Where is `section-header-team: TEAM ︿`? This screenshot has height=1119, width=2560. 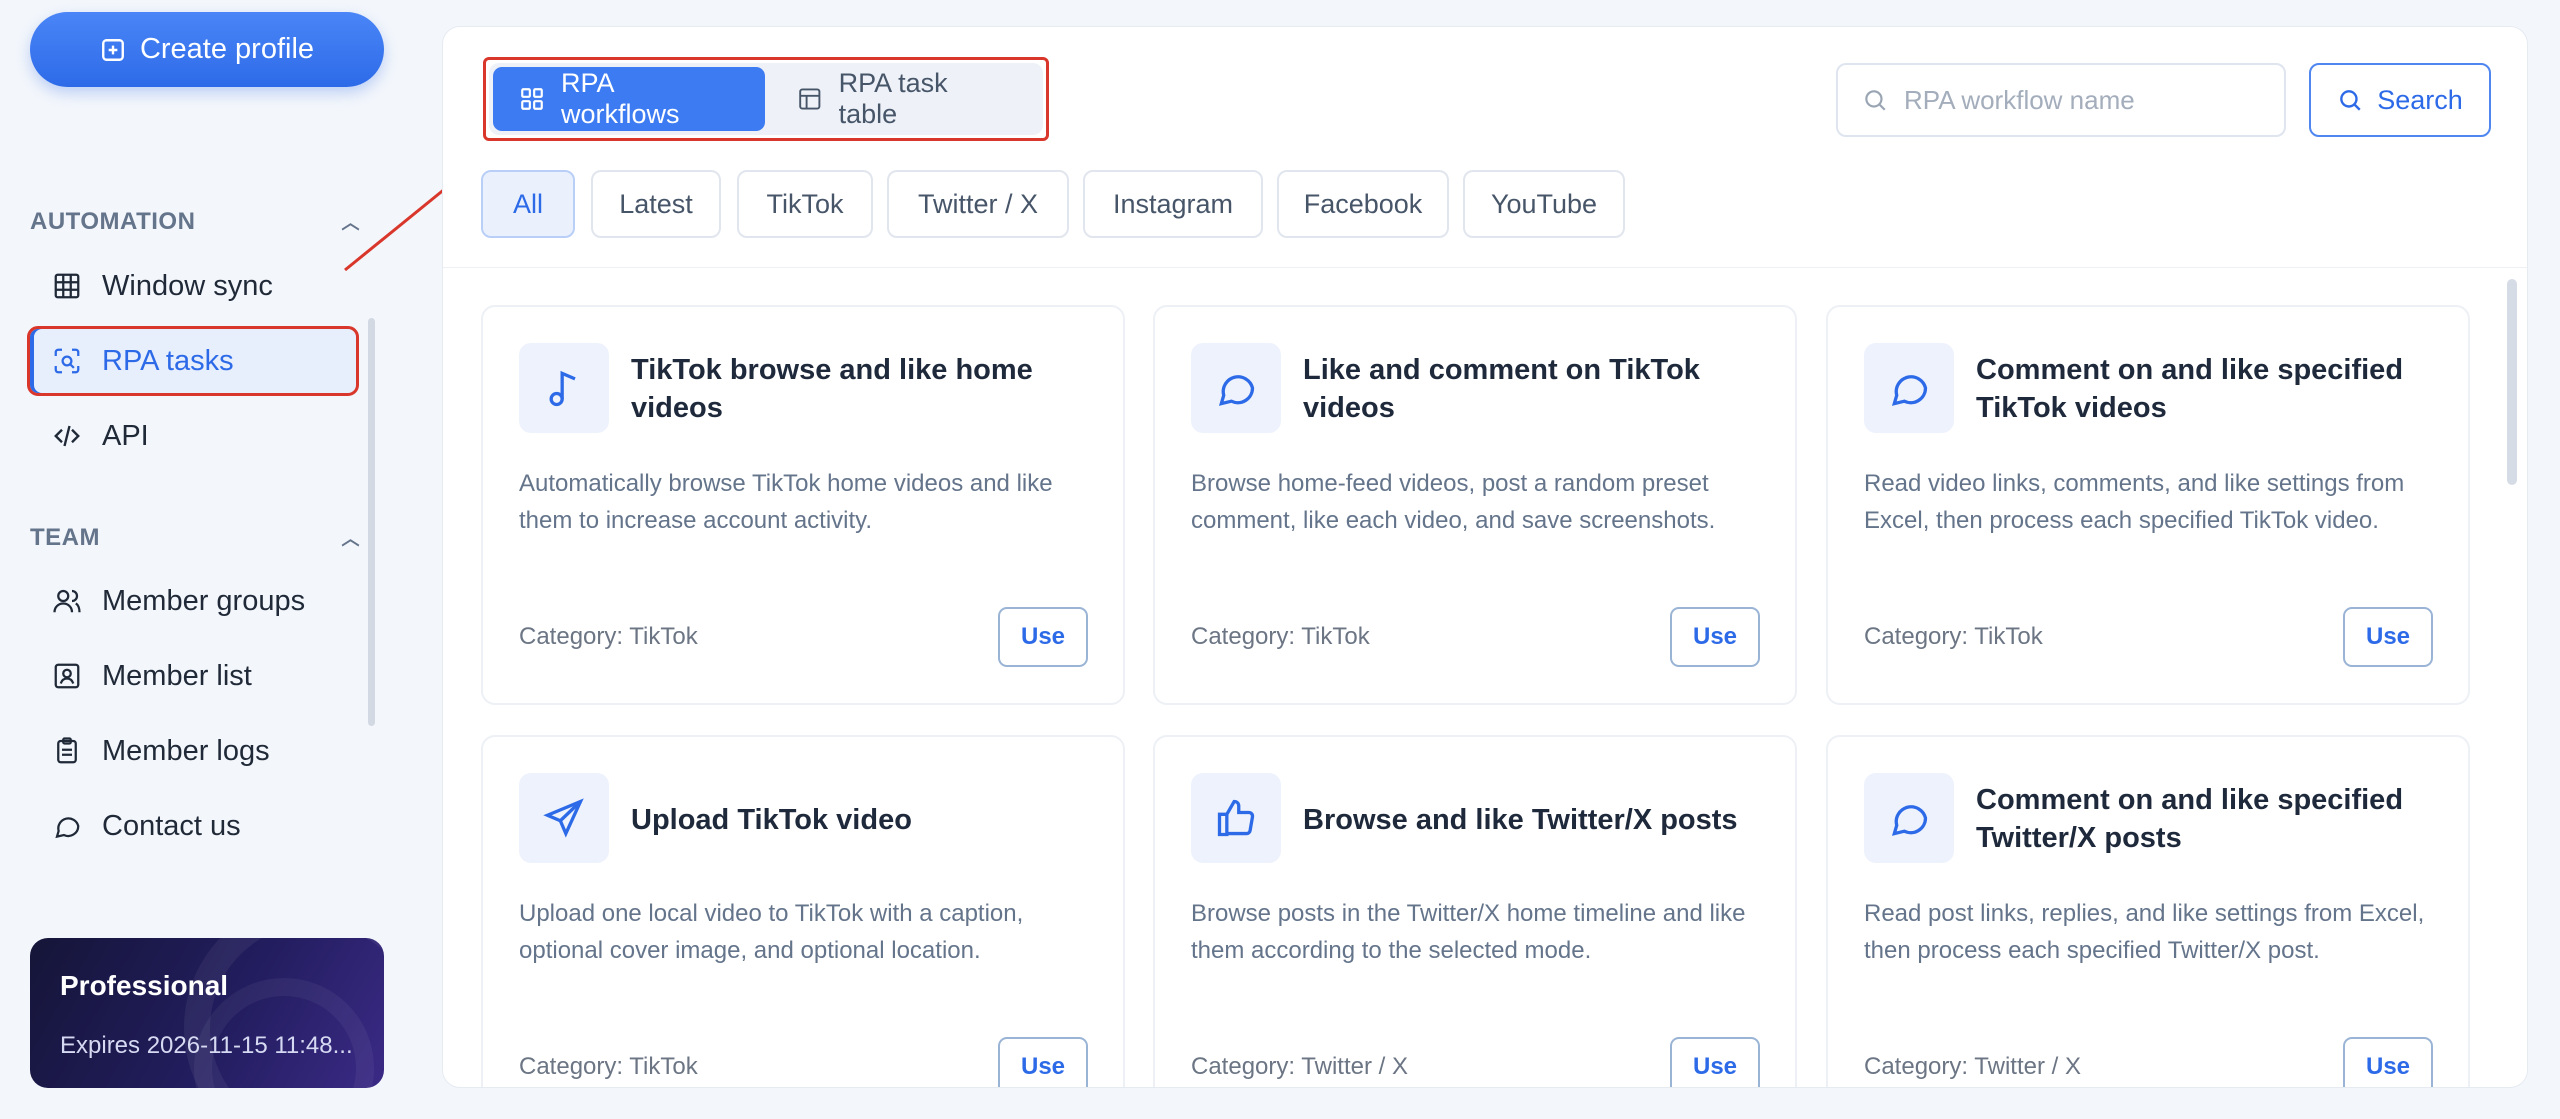
section-header-team: TEAM ︿ is located at coordinates (195, 538).